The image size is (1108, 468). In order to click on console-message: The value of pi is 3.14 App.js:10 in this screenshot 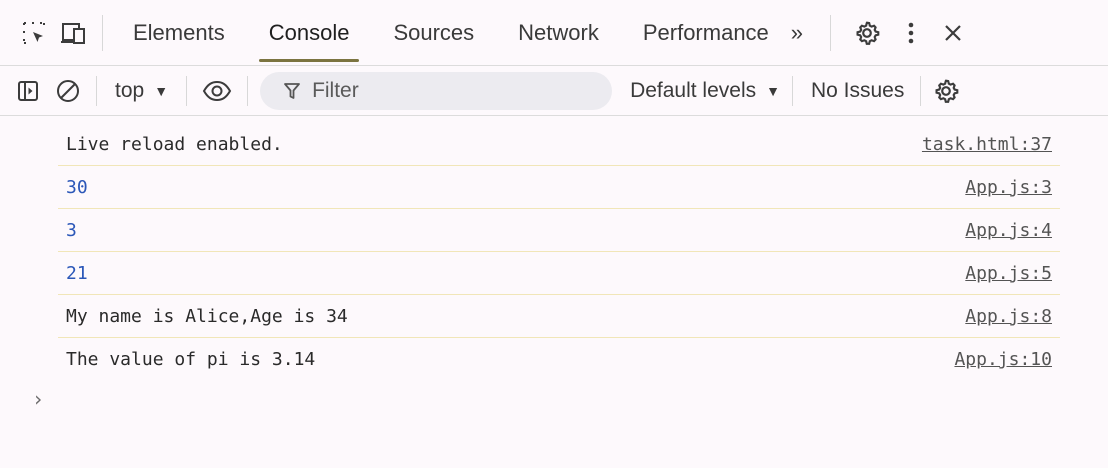, I will do `click(559, 359)`.